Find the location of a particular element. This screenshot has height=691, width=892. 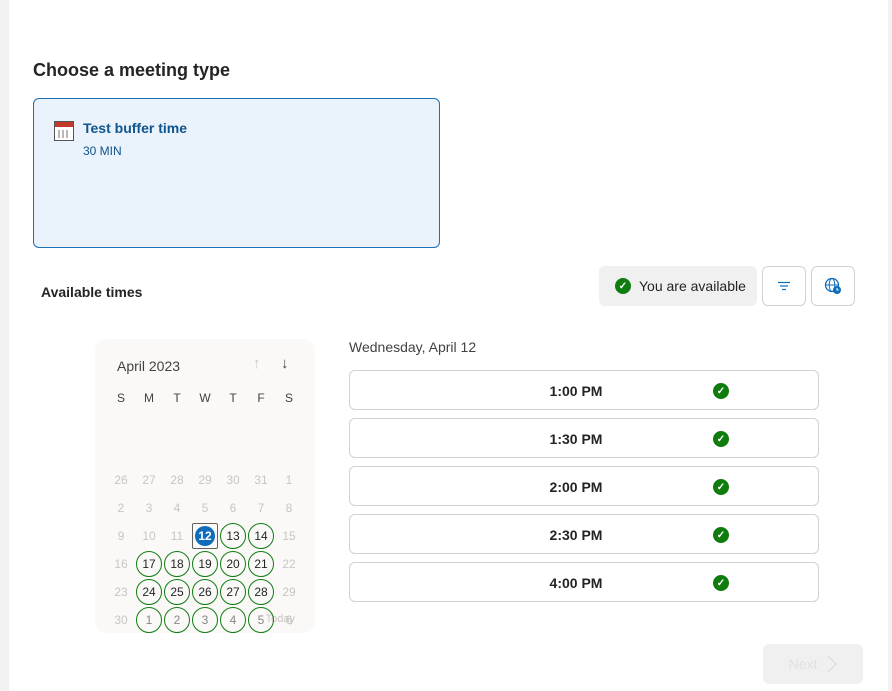

globe-clock-icon is located at coordinates (832, 285).